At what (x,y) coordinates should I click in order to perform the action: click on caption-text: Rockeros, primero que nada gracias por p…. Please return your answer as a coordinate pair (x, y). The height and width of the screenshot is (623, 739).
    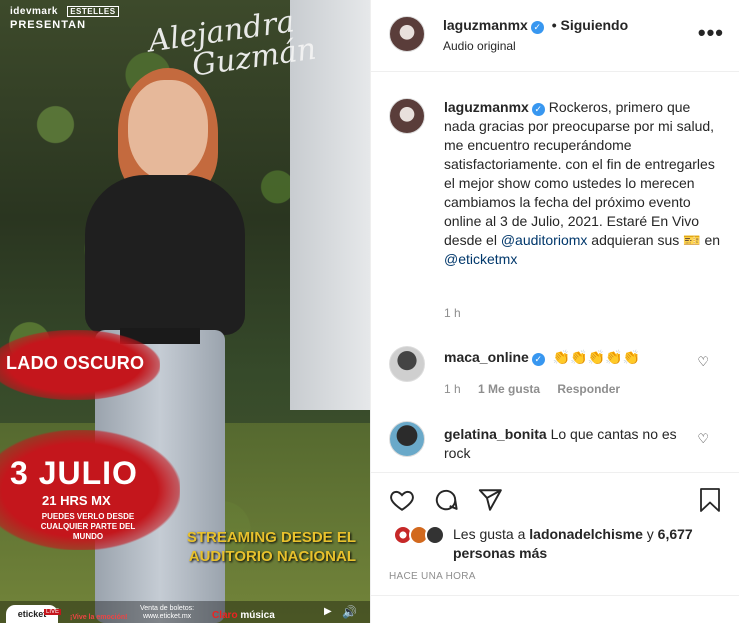
    Looking at the image, I should click on (579, 173).